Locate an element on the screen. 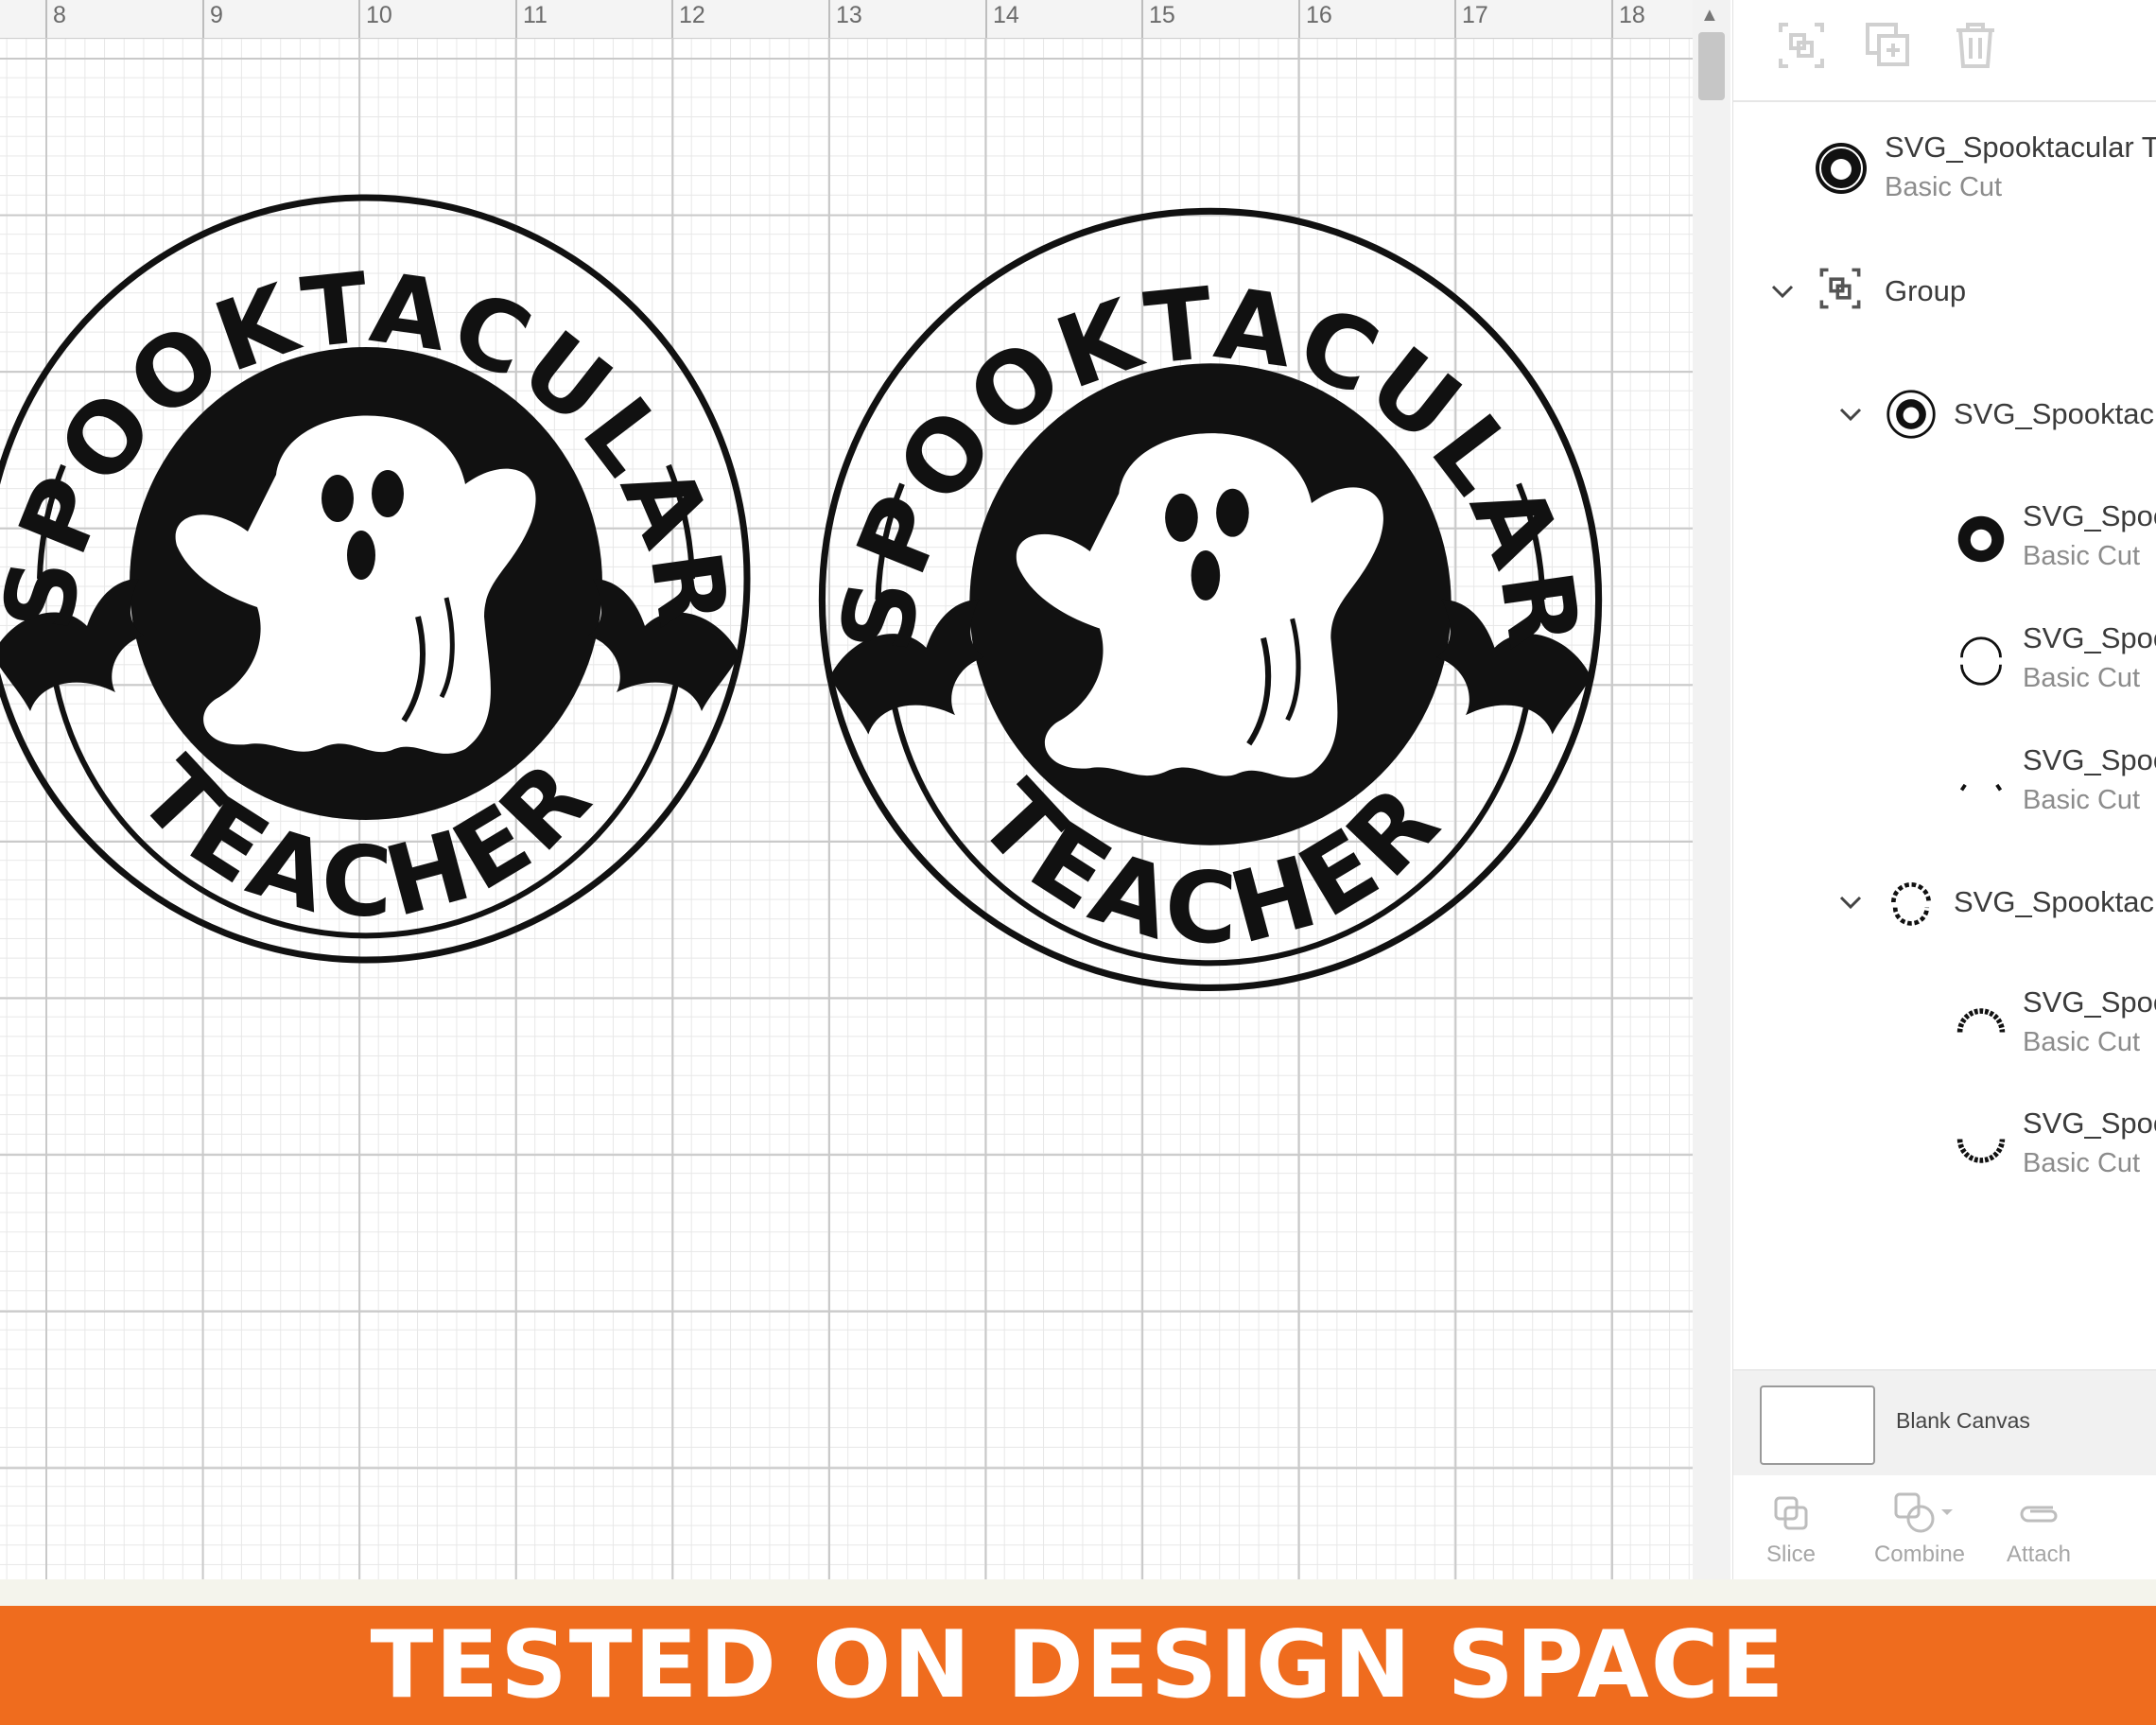 Image resolution: width=2156 pixels, height=1725 pixels. slice-button: Slice is located at coordinates (1791, 1529).